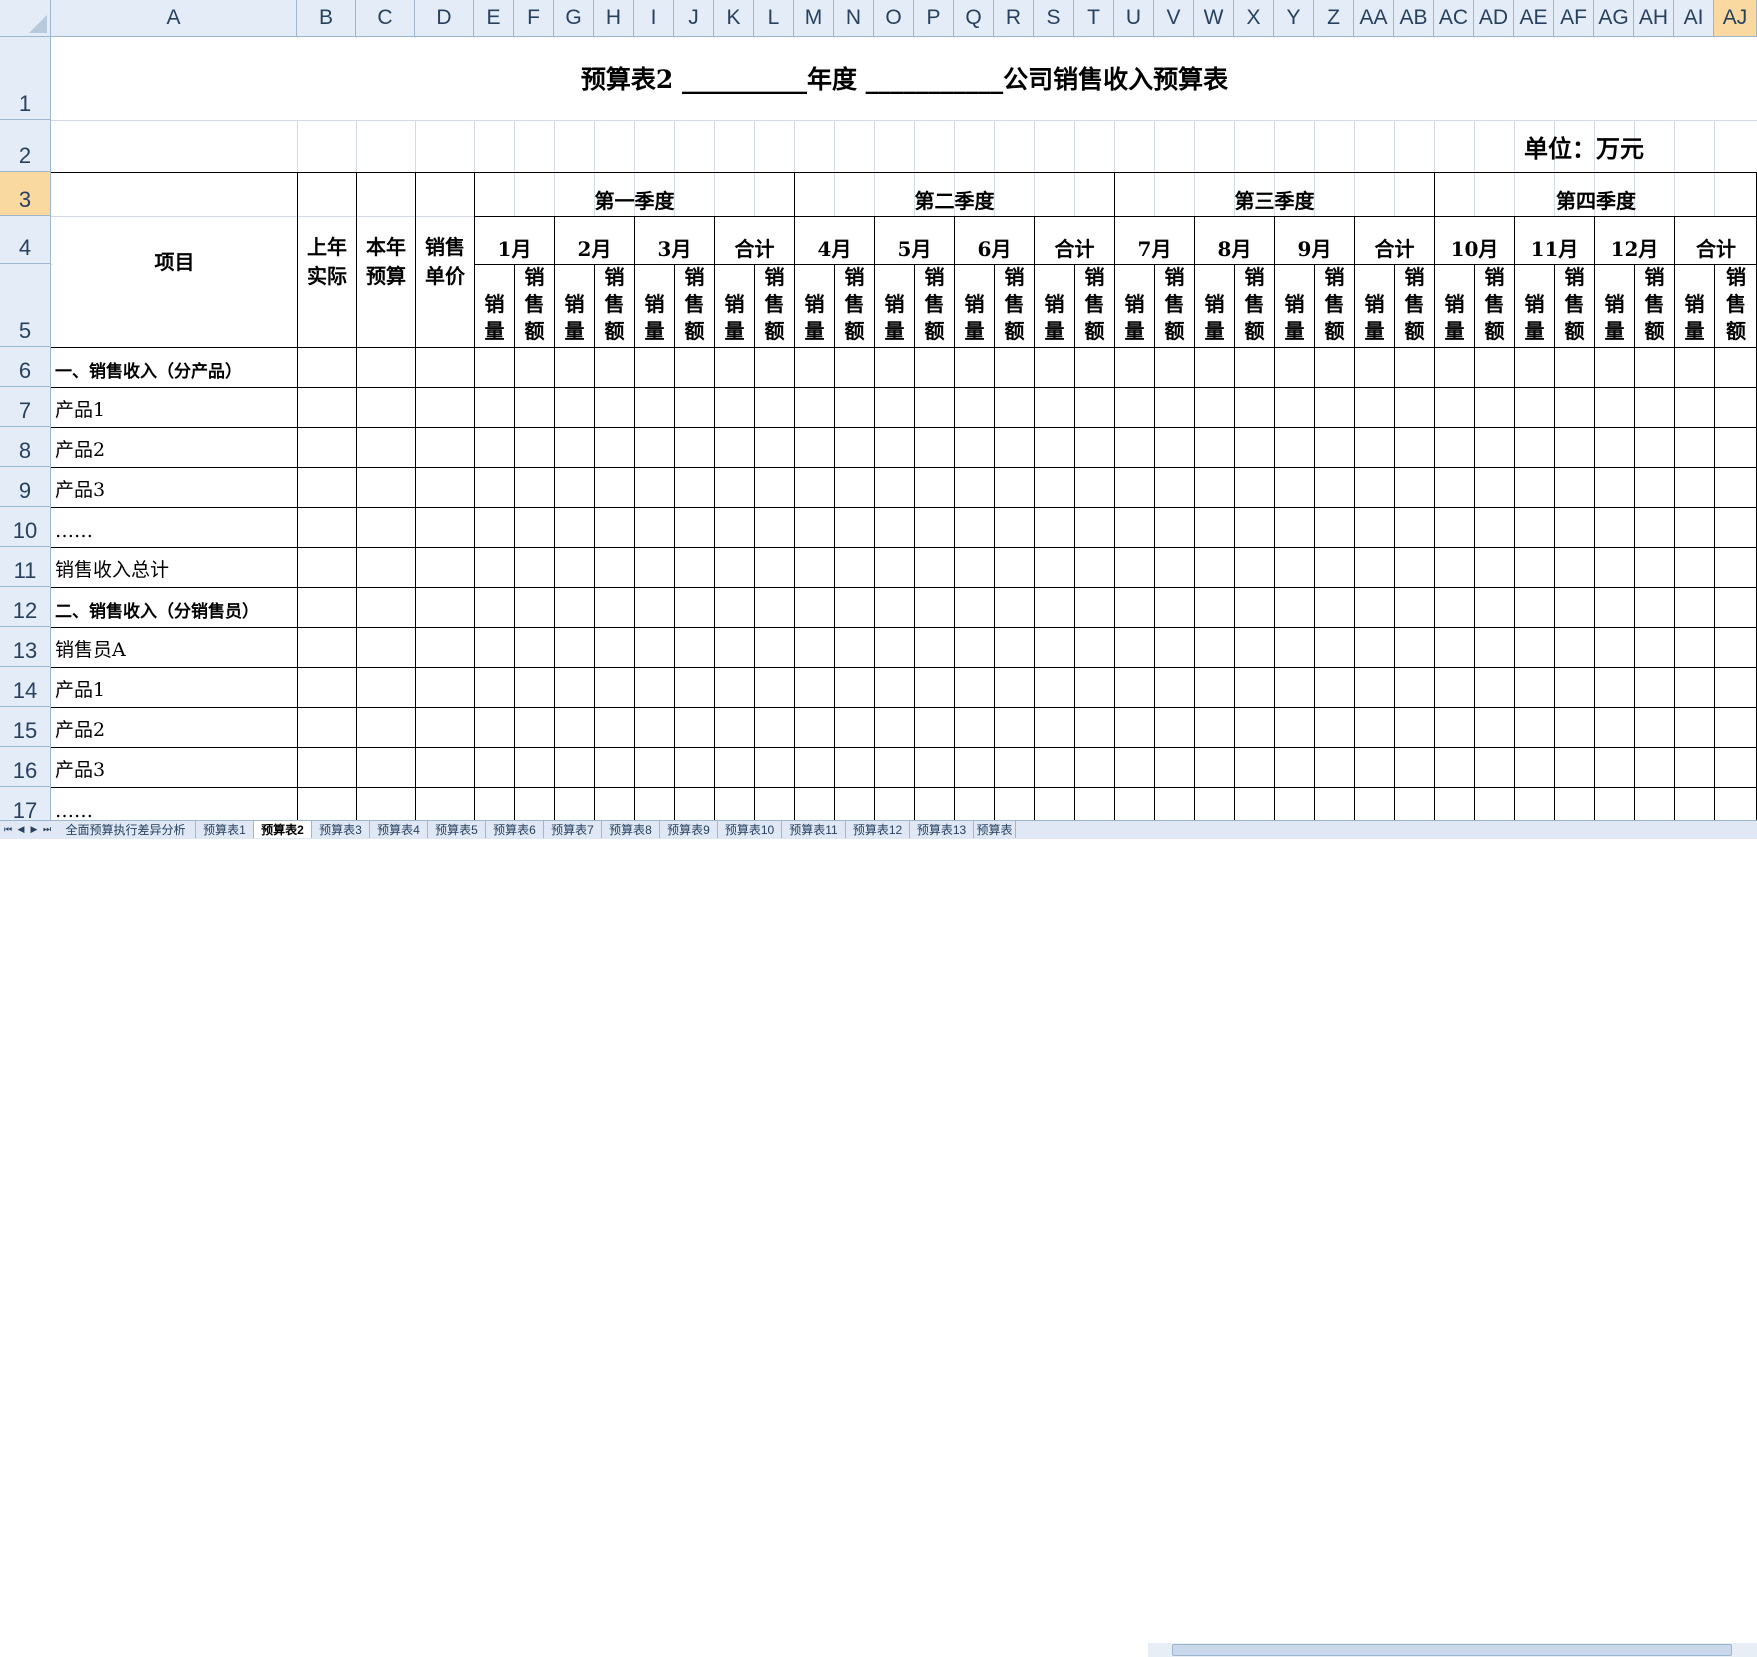 The width and height of the screenshot is (1757, 1657). I want to click on column-header-s: S, so click(1054, 18).